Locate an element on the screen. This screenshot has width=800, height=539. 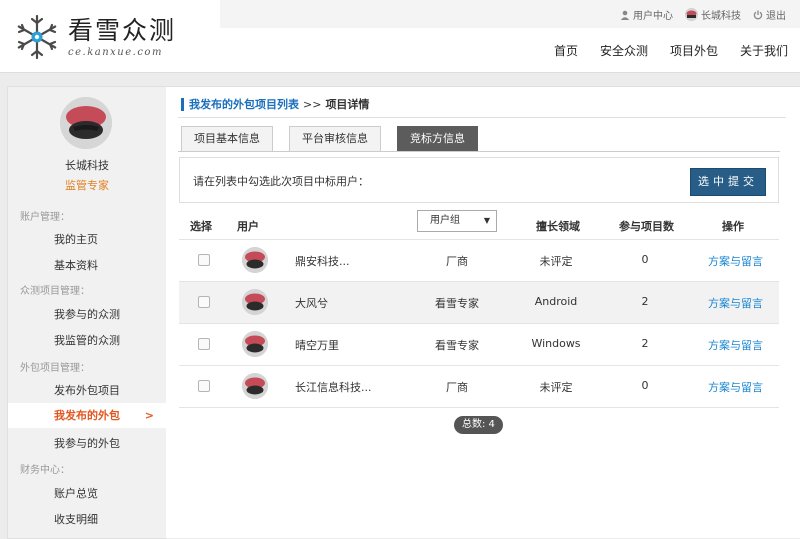
brand-name: 看雪众测 is located at coordinates (122, 30).